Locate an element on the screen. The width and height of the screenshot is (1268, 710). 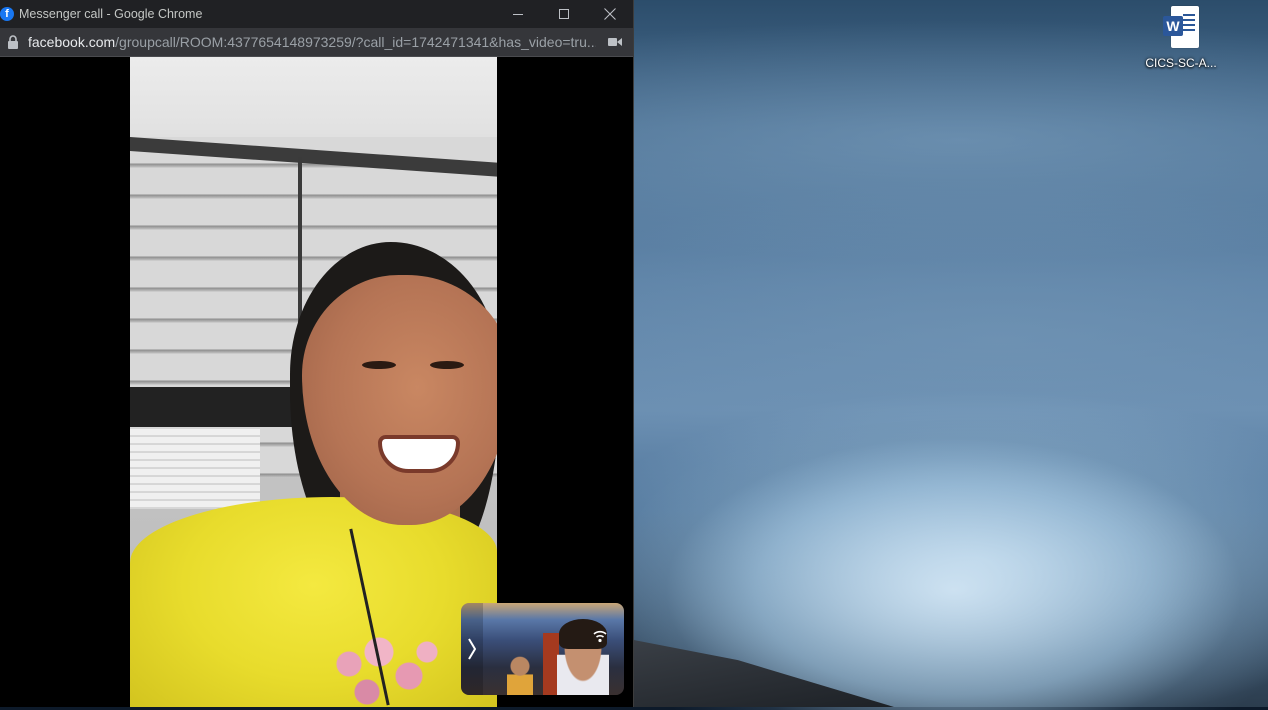
word-badge: W is located at coordinates (1173, 26).